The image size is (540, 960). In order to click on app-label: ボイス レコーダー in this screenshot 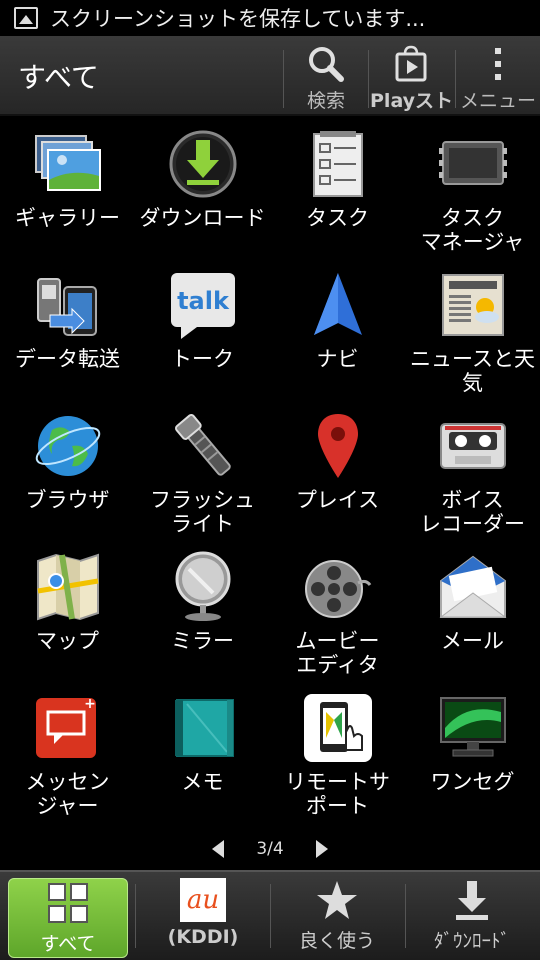, I will do `click(472, 512)`.